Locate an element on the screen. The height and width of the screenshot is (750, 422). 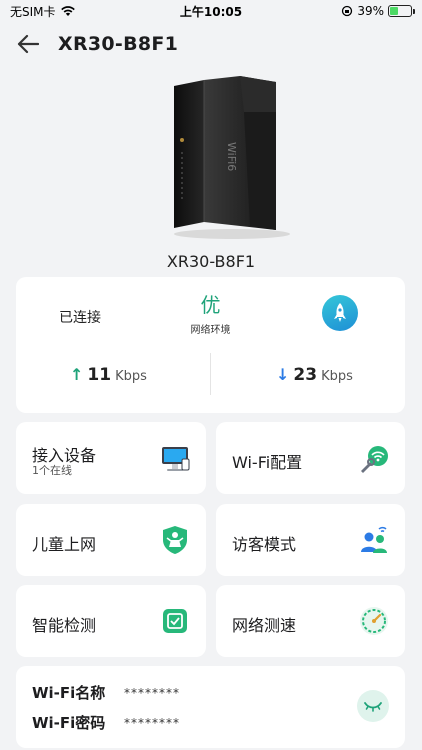
tile-child-internet-label: 儿童上网 is located at coordinates (64, 544).